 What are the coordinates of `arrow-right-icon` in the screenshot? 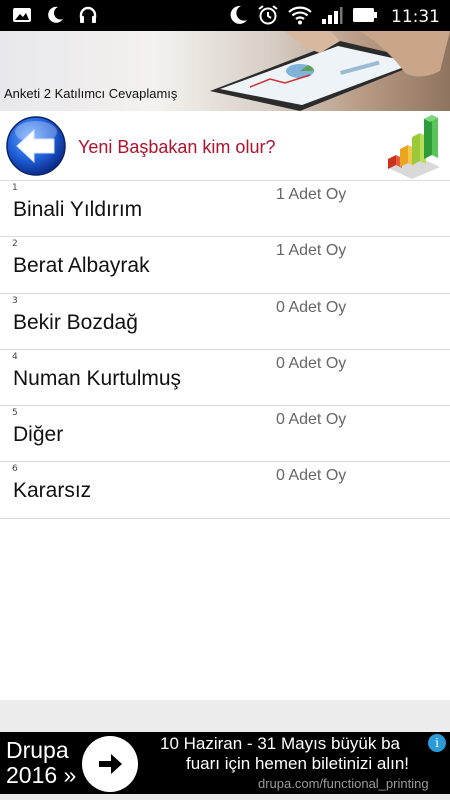 It's located at (110, 764).